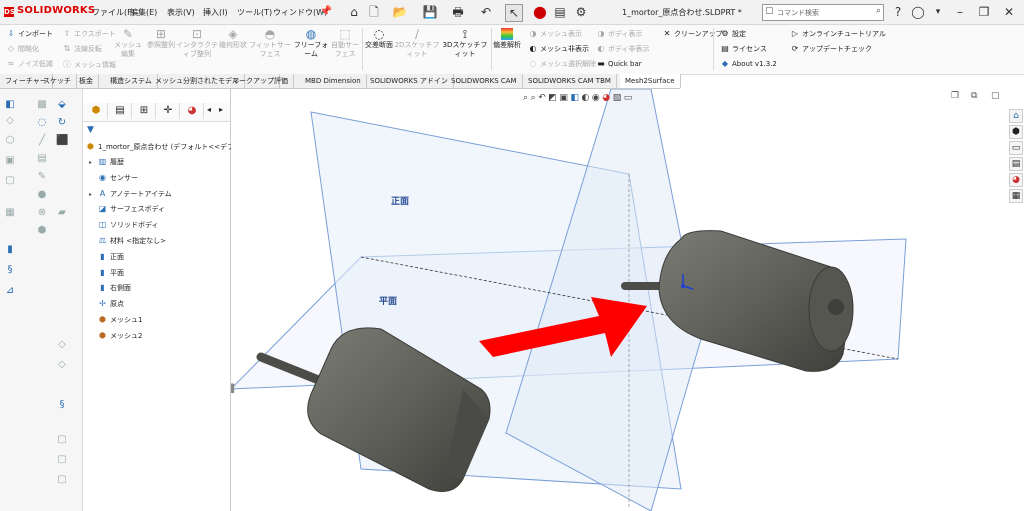  Describe the element at coordinates (570, 81) in the screenshot. I see `tab-solidworks-cam-tbm: SOLIDWORKS CAM TBM` at that location.